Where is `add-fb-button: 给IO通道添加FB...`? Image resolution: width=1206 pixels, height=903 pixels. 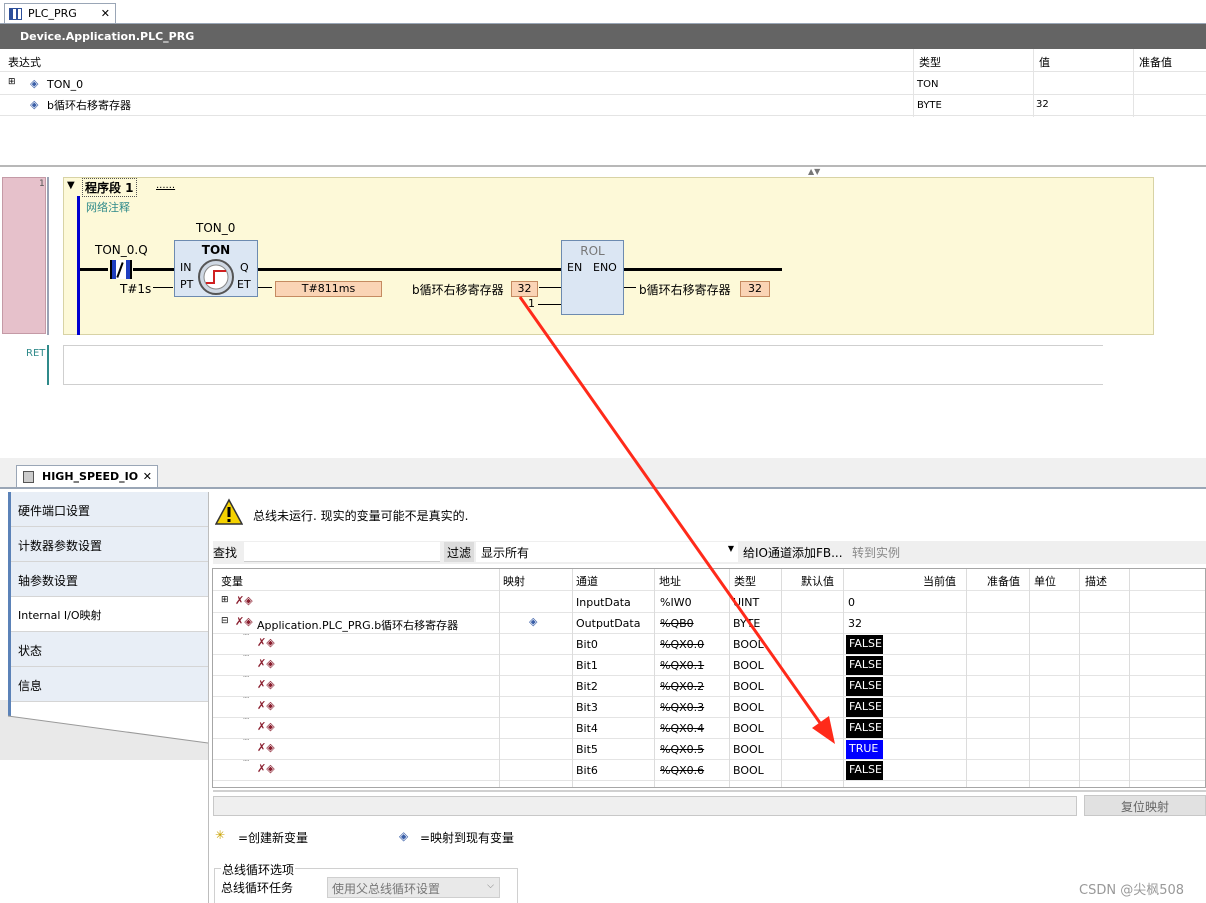
add-fb-button: 给IO通道添加FB... is located at coordinates (793, 552).